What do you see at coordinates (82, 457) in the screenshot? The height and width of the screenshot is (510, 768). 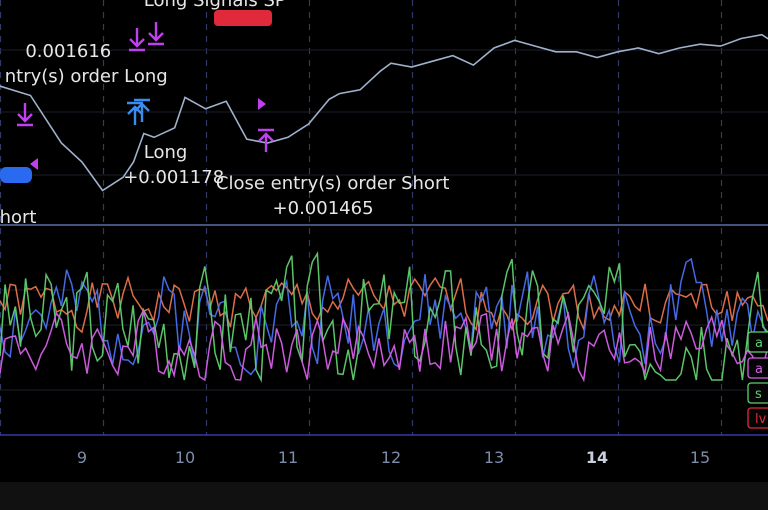 I see `x-tick-label: 9` at bounding box center [82, 457].